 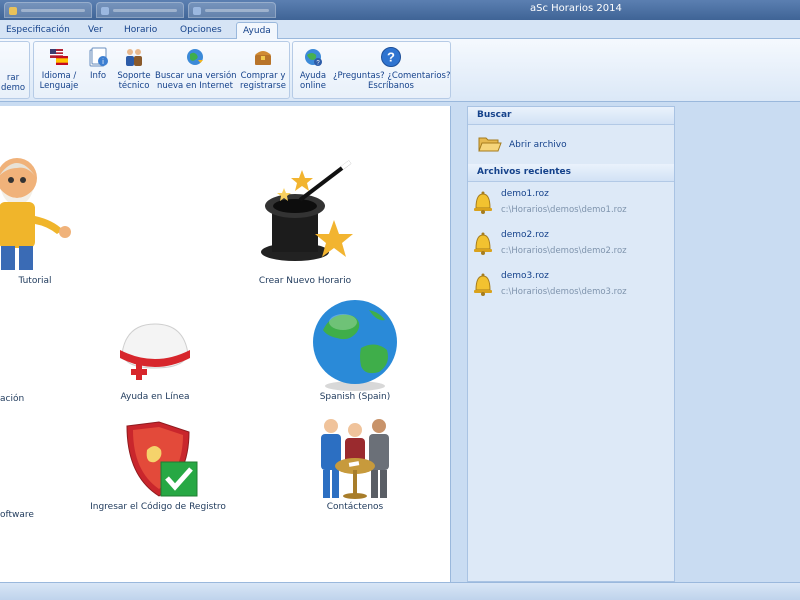 What do you see at coordinates (307, 210) in the screenshot?
I see `magic-hat-icon` at bounding box center [307, 210].